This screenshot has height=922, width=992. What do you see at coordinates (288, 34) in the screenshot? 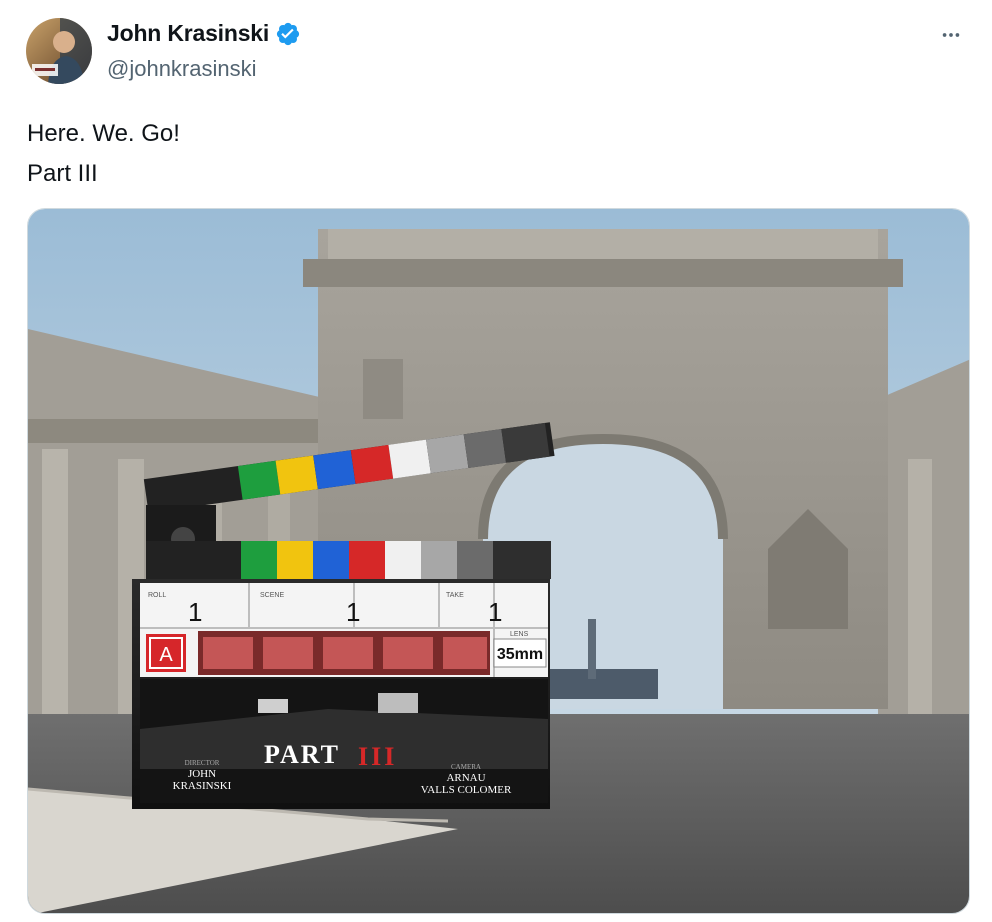
I see `verified-badge-icon` at bounding box center [288, 34].